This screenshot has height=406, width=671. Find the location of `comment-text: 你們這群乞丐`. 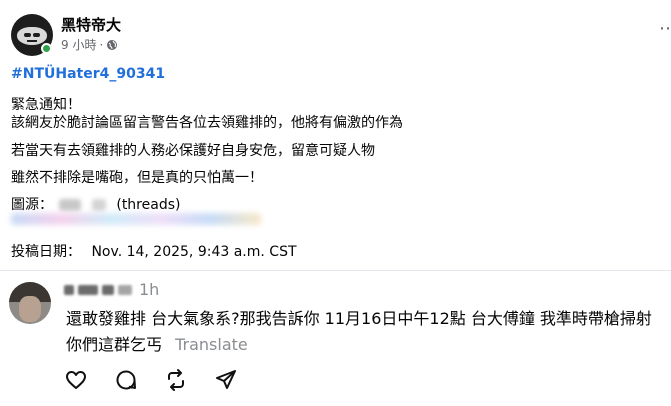

comment-text: 你們這群乞丐 is located at coordinates (114, 344).